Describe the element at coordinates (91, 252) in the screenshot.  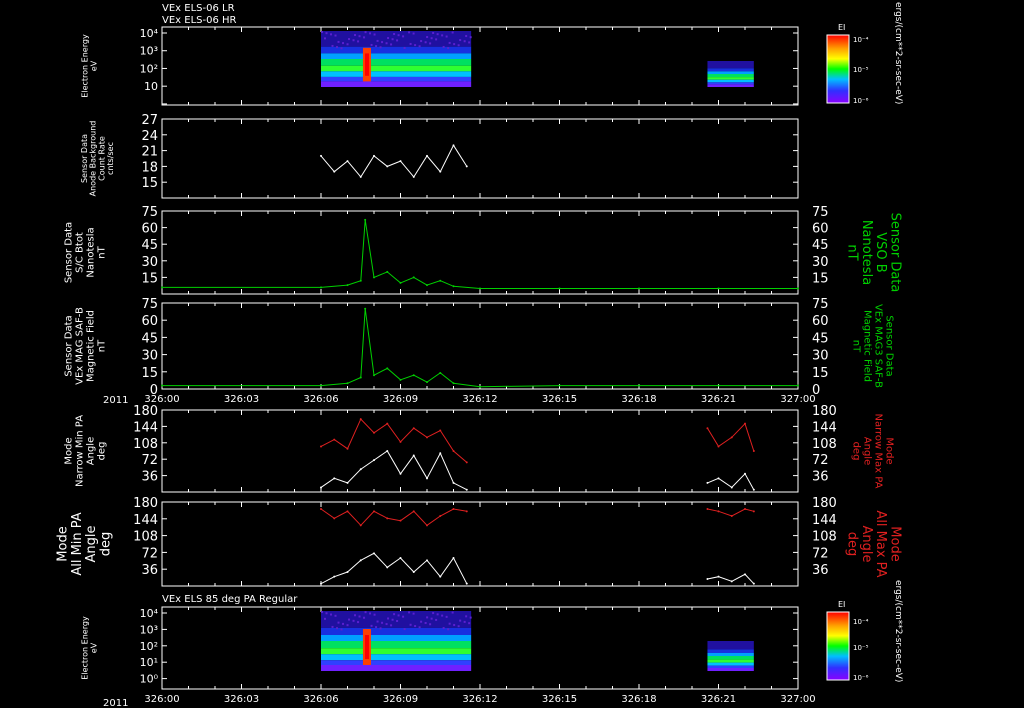
I see `ylabel-left-p3-2: Nanotesla` at that location.